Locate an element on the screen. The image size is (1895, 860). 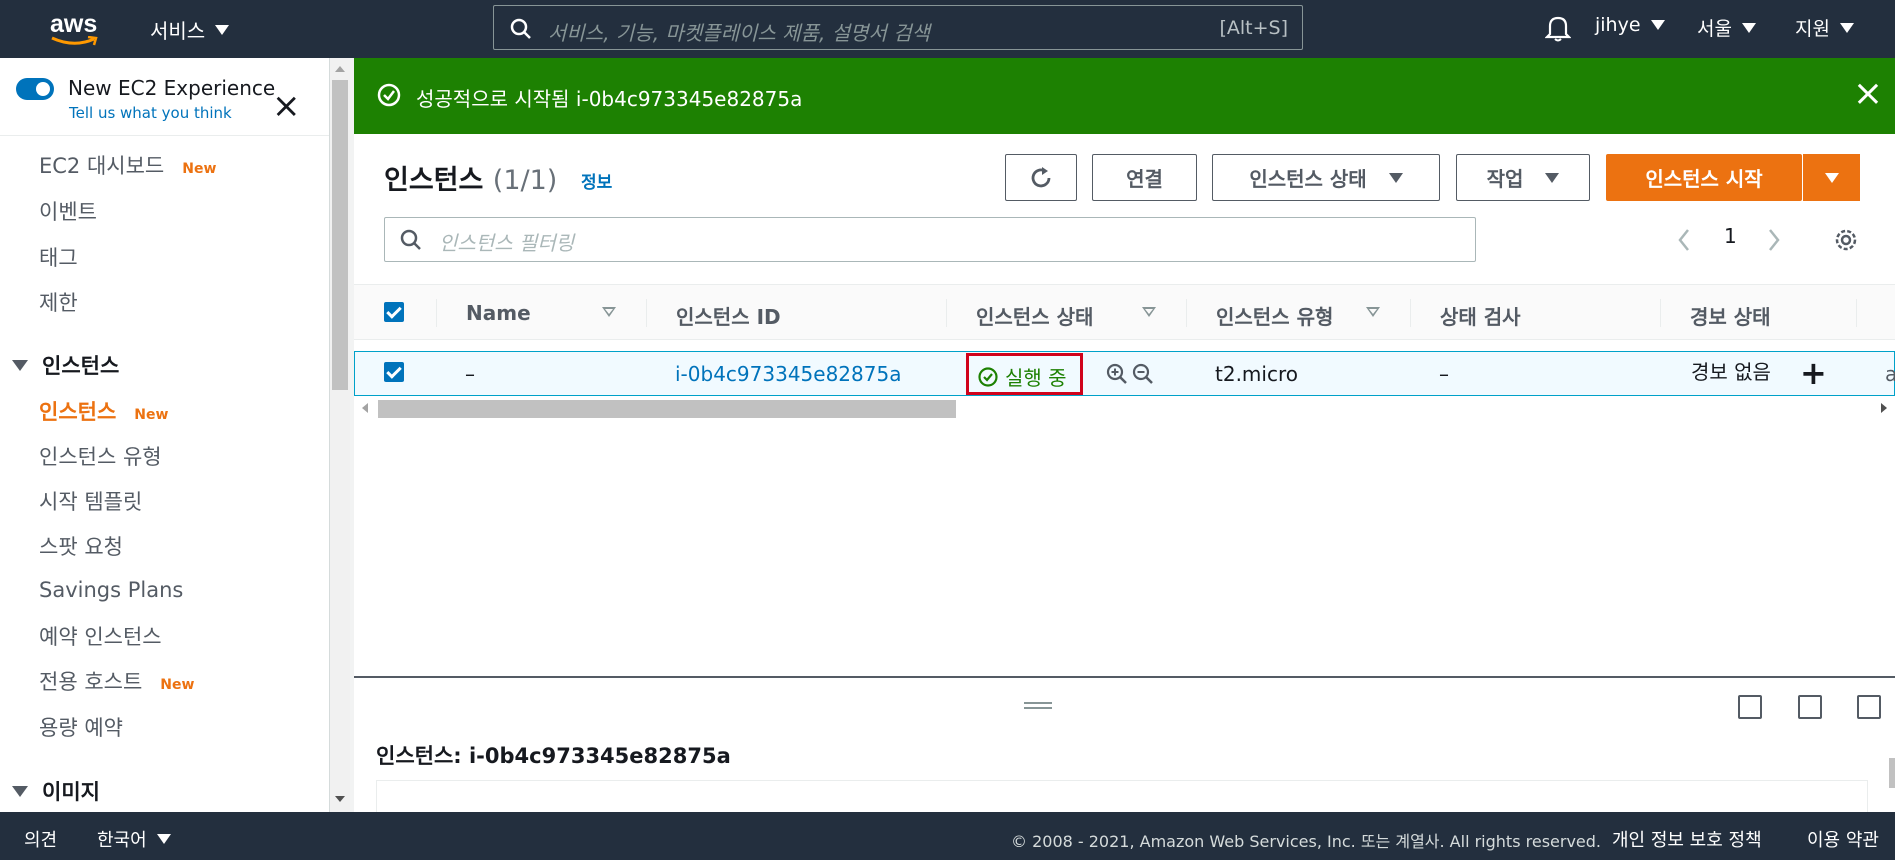
global-search-input: 서비스, 기능, 마켓플레이스 제품, 설명서 검색 [Alt+S] is located at coordinates (898, 27).